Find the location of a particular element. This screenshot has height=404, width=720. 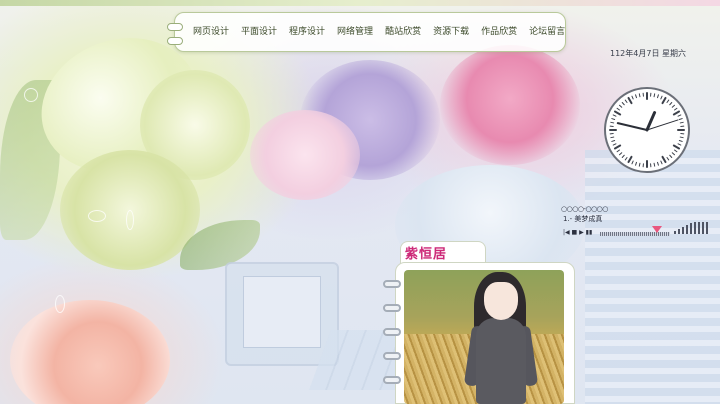

top-border is located at coordinates (360, 3).